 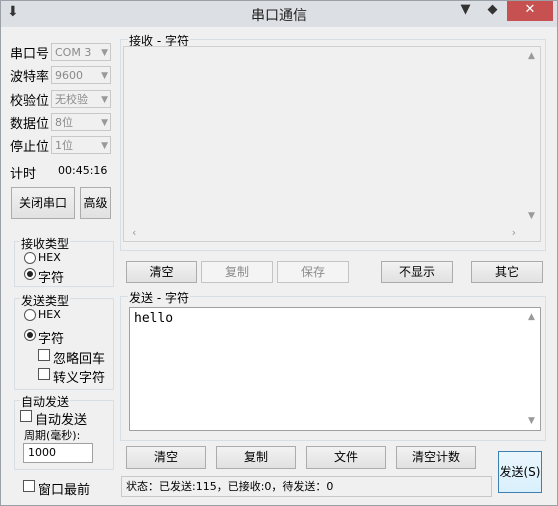 What do you see at coordinates (64, 490) in the screenshot?
I see `topmost-label: 窗口最前` at bounding box center [64, 490].